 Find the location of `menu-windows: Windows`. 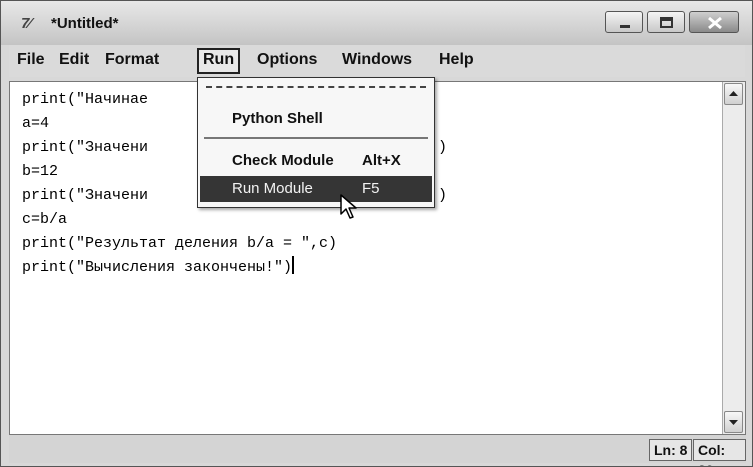

menu-windows: Windows is located at coordinates (377, 60).